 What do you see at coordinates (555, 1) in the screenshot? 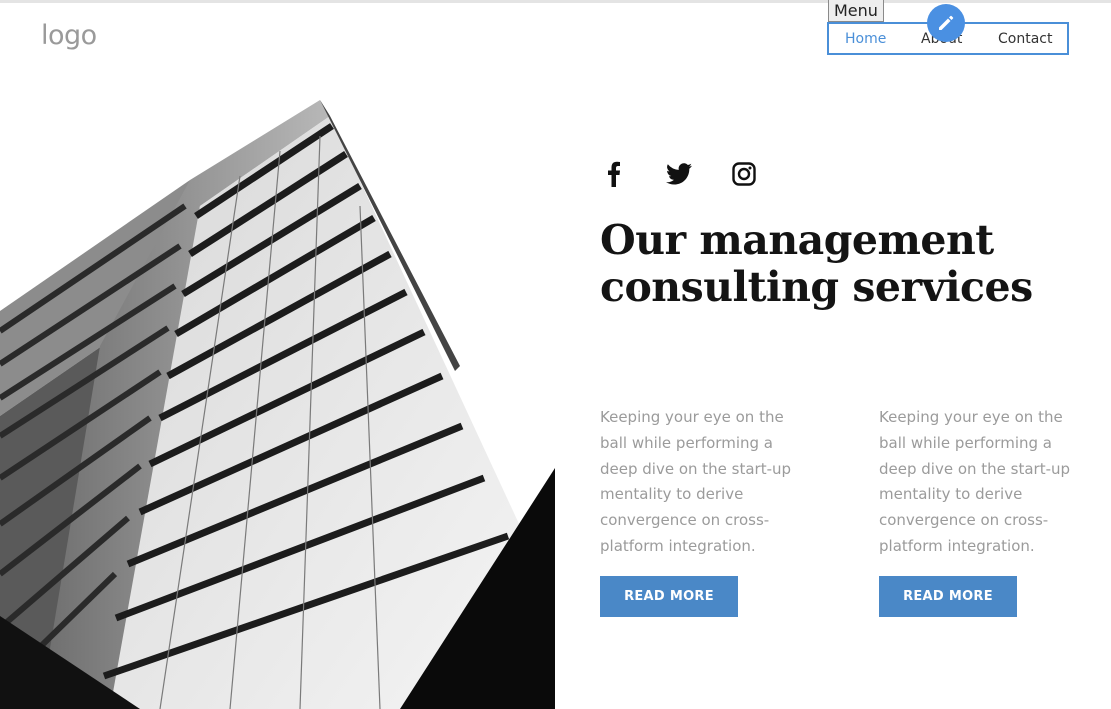
I see `top-rule` at bounding box center [555, 1].